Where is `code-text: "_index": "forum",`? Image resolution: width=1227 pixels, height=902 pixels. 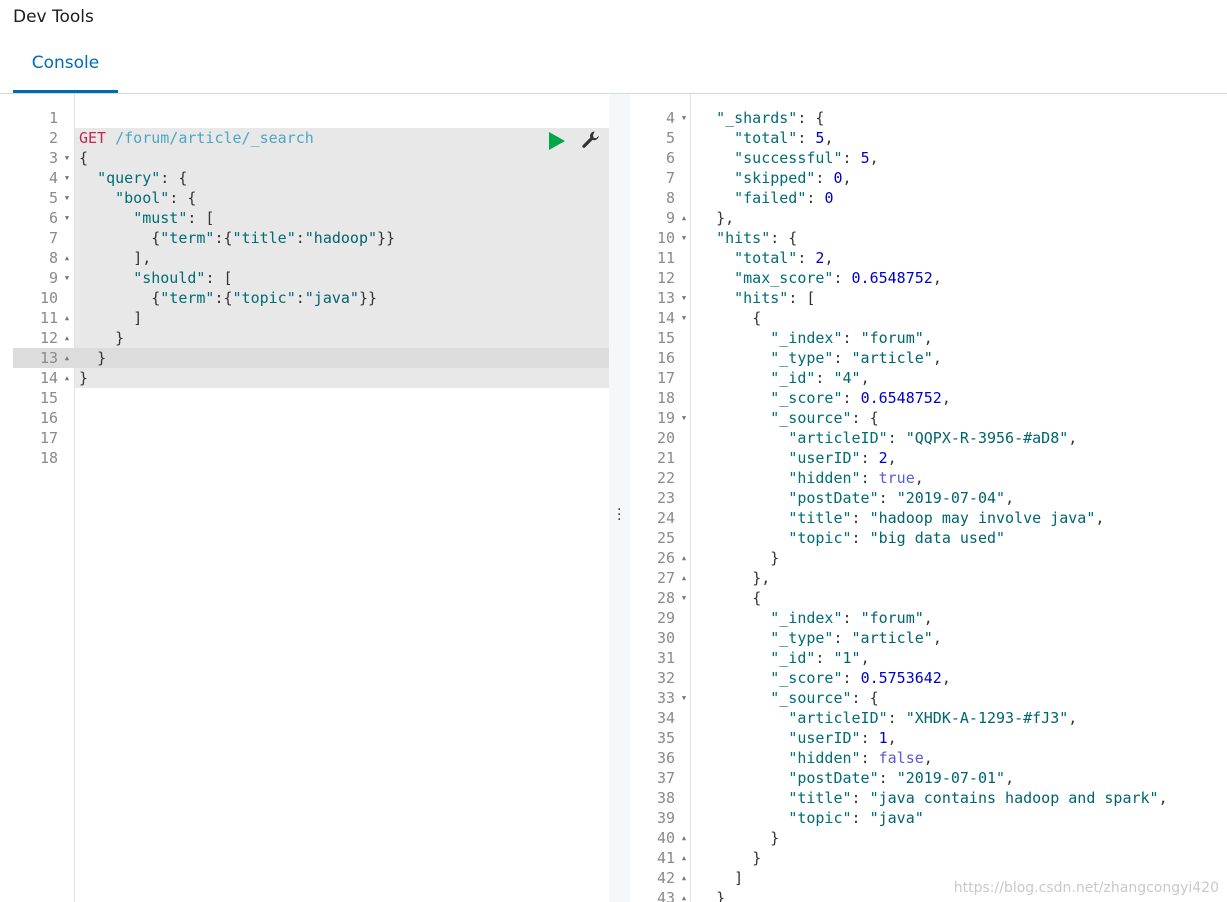 code-text: "_index": "forum", is located at coordinates (851, 618).